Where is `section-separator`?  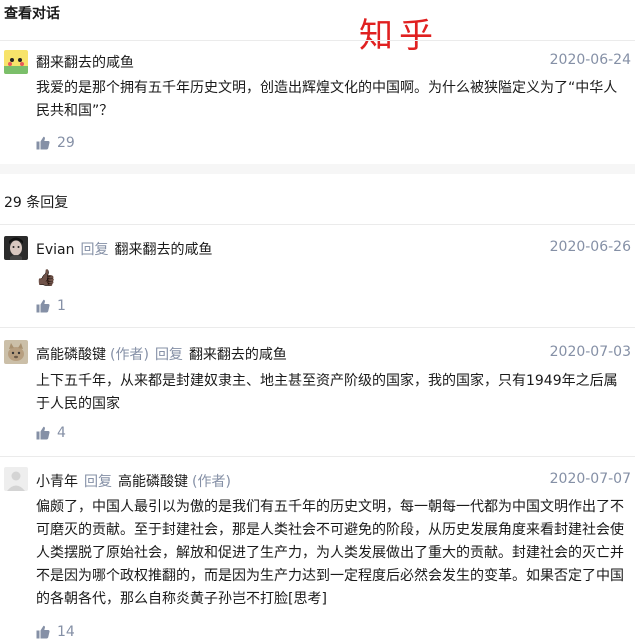
section-separator is located at coordinates (317, 169).